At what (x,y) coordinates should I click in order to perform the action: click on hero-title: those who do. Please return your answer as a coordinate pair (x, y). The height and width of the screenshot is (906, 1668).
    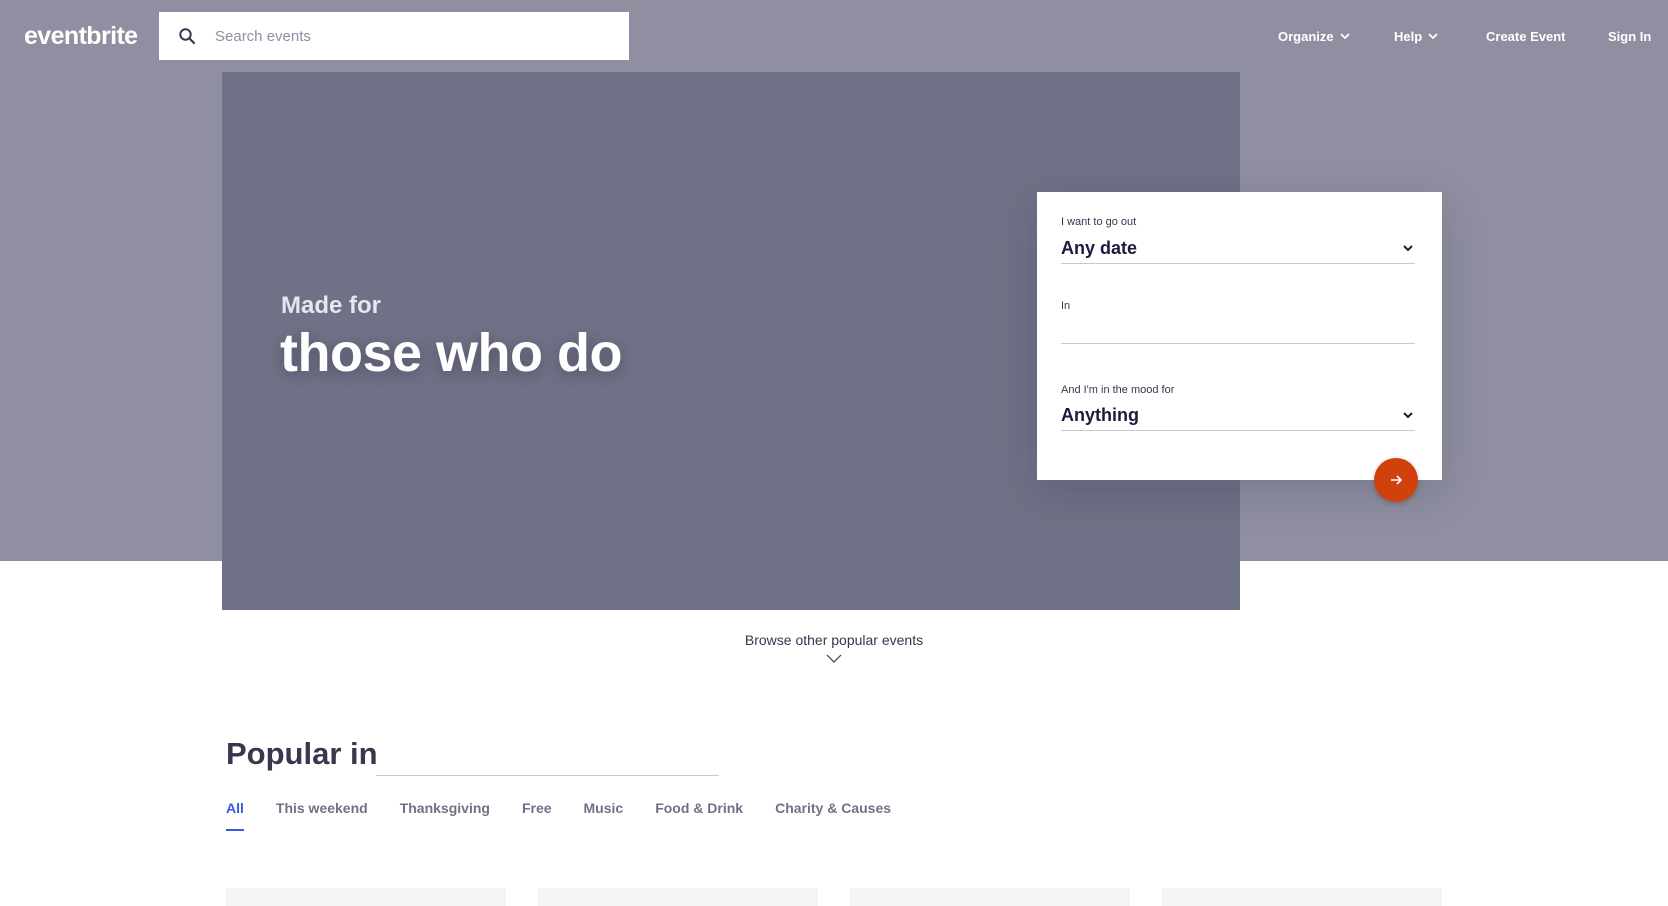
    Looking at the image, I should click on (451, 353).